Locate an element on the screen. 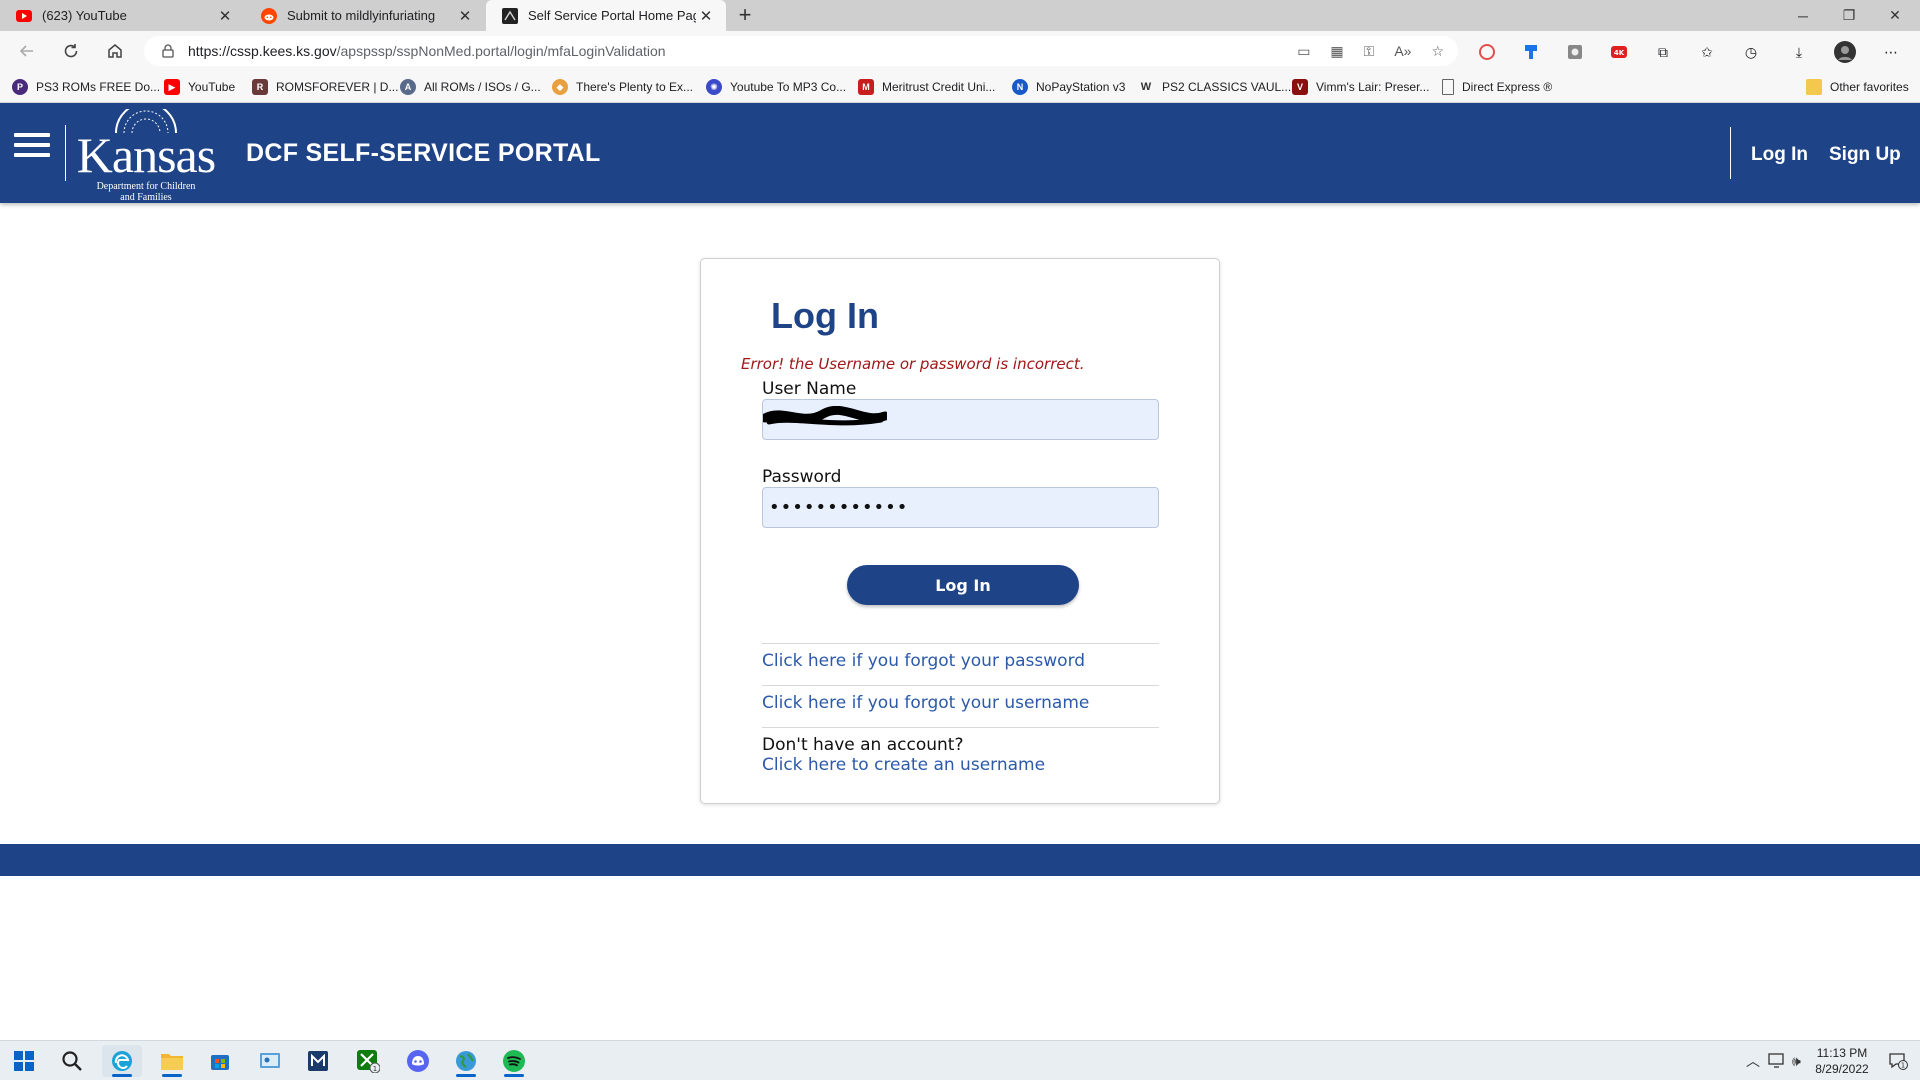 The width and height of the screenshot is (1920, 1080). home-button is located at coordinates (115, 51).